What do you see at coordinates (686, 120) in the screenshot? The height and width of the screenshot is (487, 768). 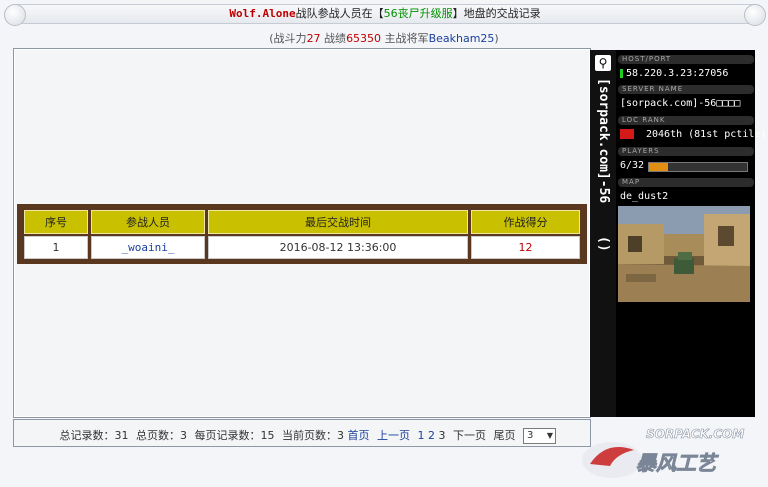 I see `rank-label: LOC RANK` at bounding box center [686, 120].